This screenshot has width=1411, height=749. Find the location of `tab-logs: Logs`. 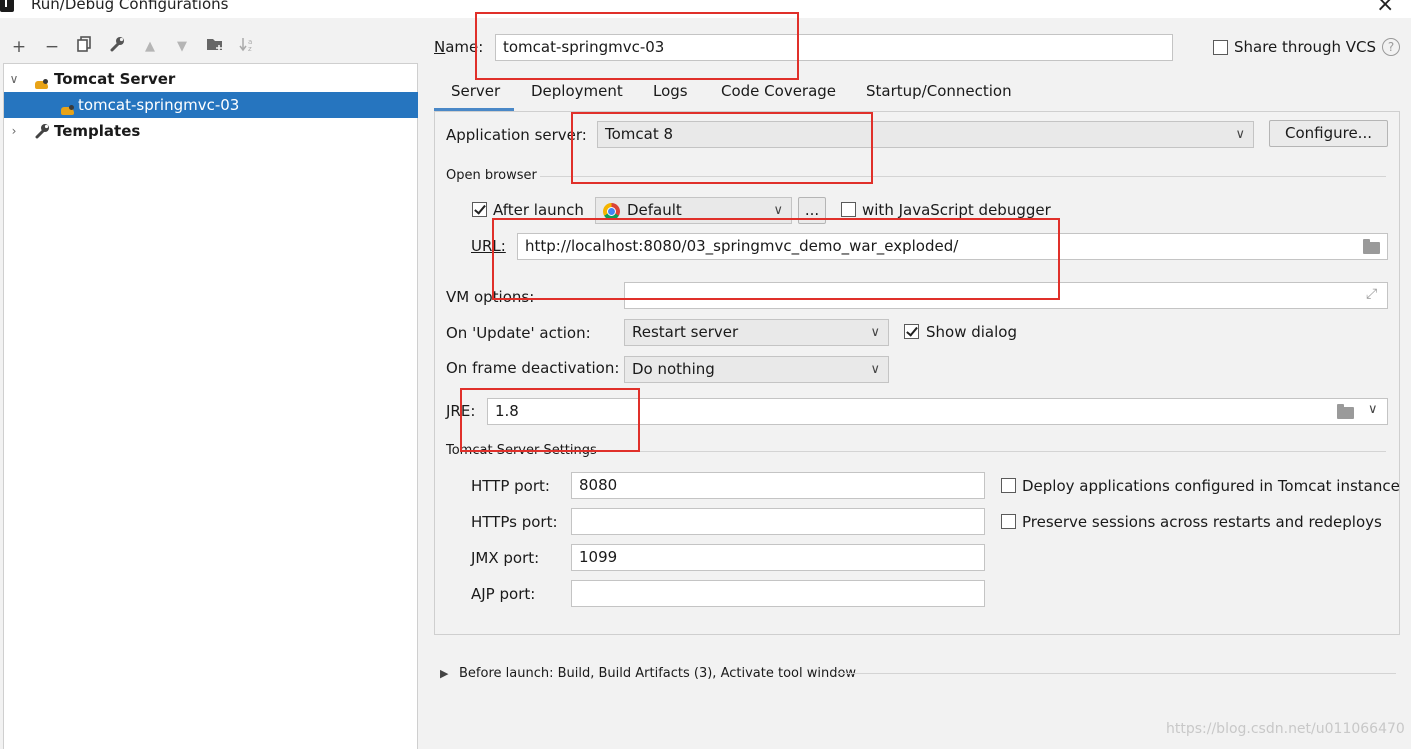

tab-logs: Logs is located at coordinates (670, 91).